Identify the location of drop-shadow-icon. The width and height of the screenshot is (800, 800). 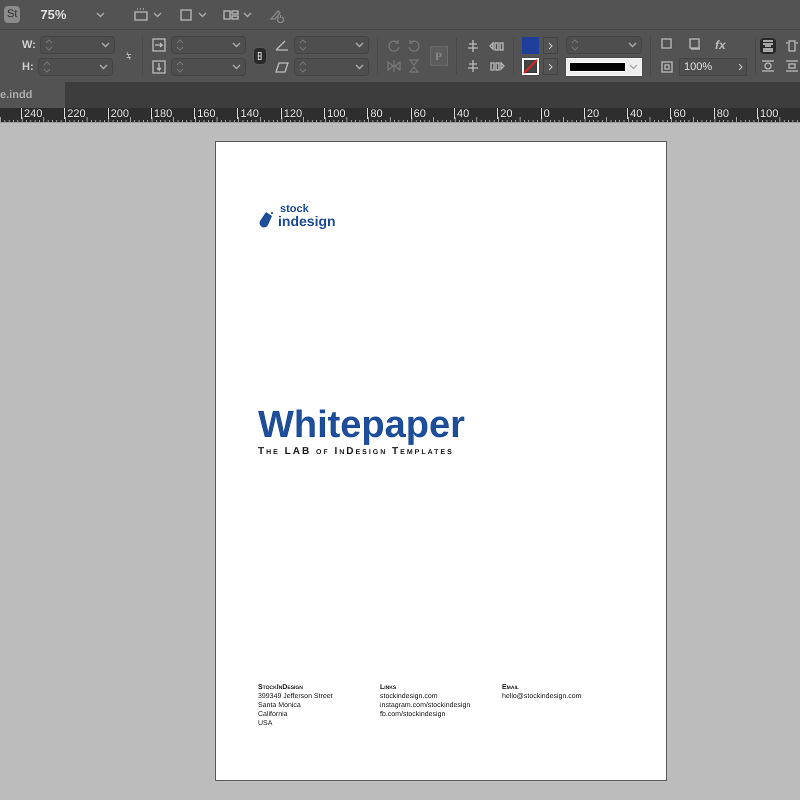
(694, 44).